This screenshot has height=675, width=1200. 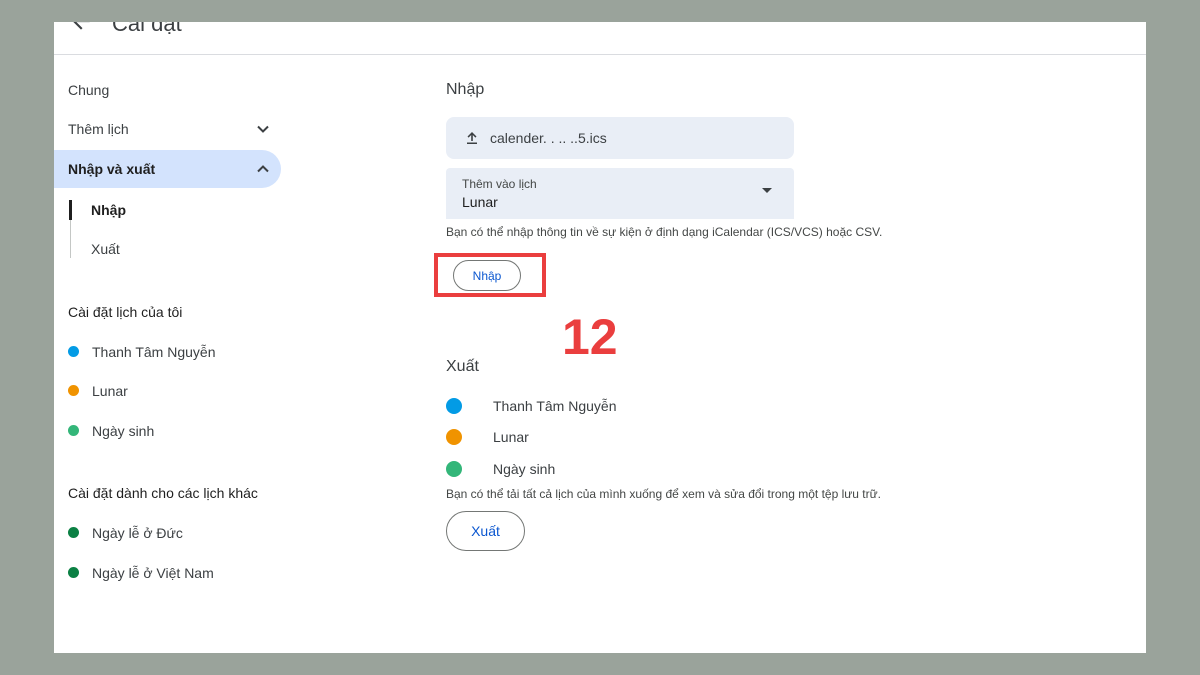 What do you see at coordinates (167, 129) in the screenshot?
I see `sidebar-item-add-calendar: Thêm lịch` at bounding box center [167, 129].